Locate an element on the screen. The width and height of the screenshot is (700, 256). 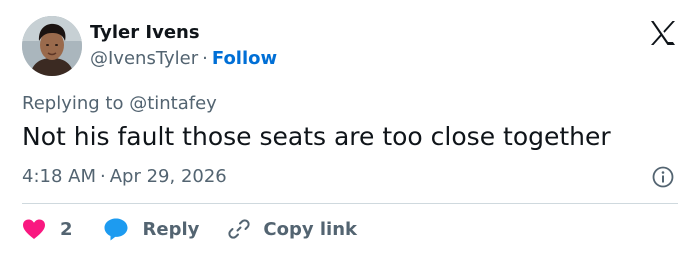
reply-label: Reply is located at coordinates (171, 229).